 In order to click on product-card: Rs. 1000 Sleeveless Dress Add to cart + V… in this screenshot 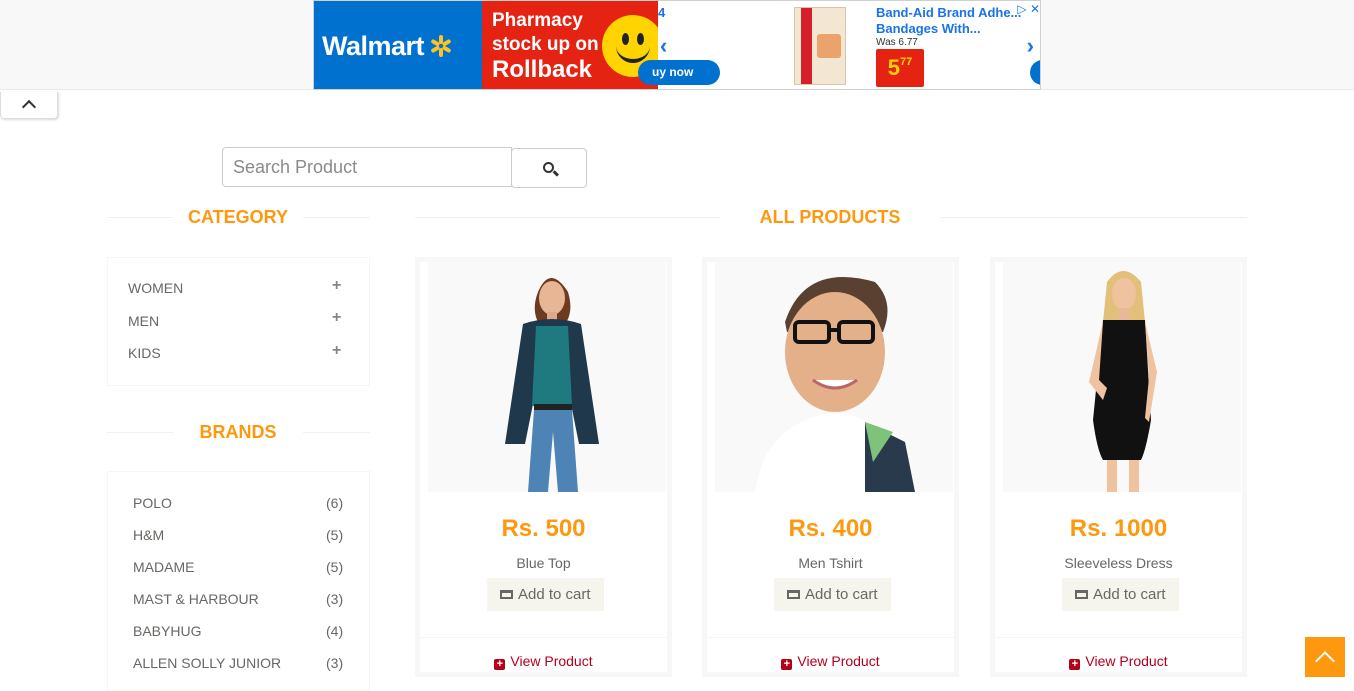, I will do `click(1118, 467)`.